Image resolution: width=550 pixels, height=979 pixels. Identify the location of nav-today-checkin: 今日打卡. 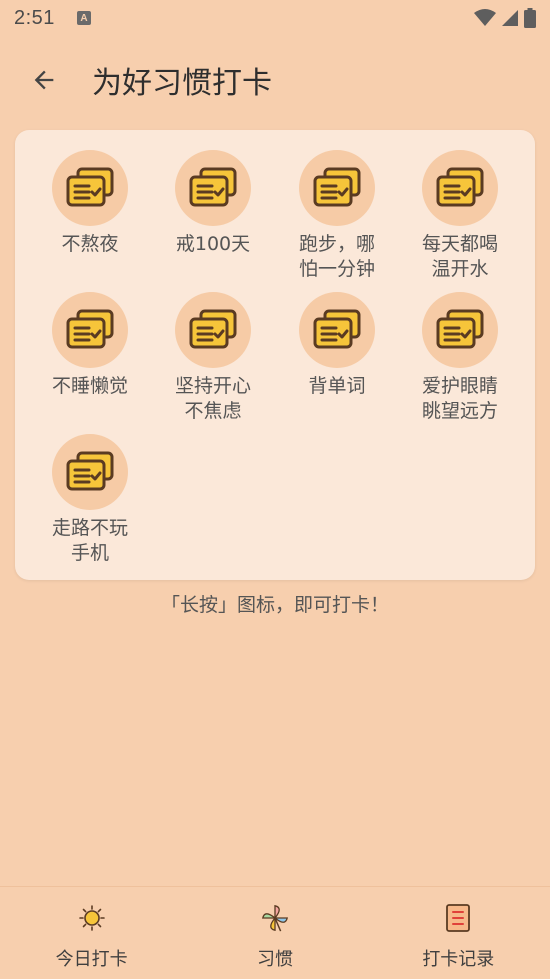
(91, 933).